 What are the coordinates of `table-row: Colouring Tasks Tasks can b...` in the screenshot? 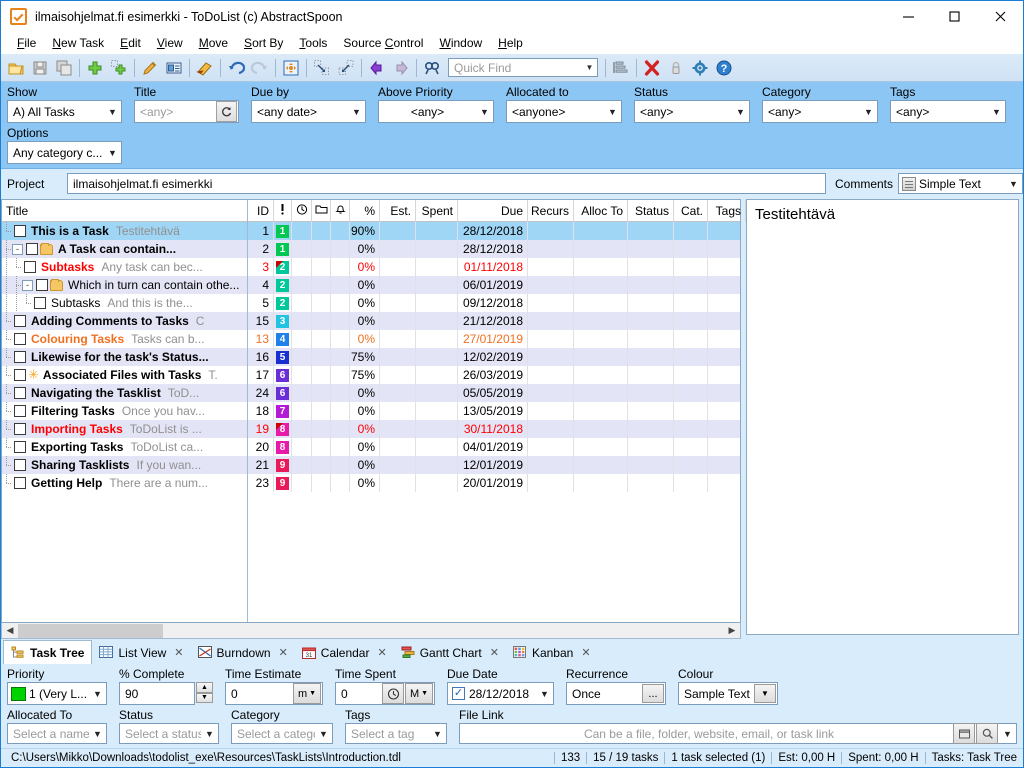 It's located at (124, 339).